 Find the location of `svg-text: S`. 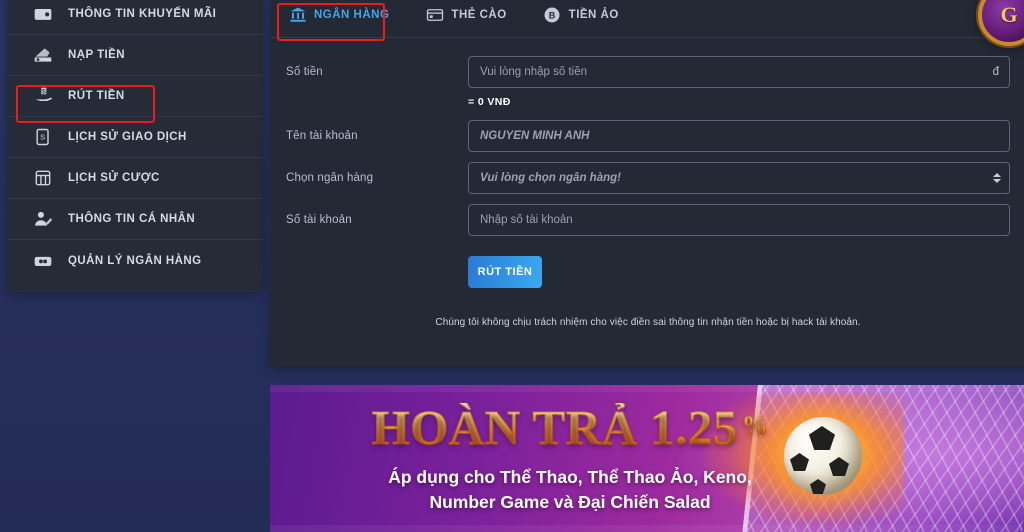

svg-text: S is located at coordinates (42, 137).